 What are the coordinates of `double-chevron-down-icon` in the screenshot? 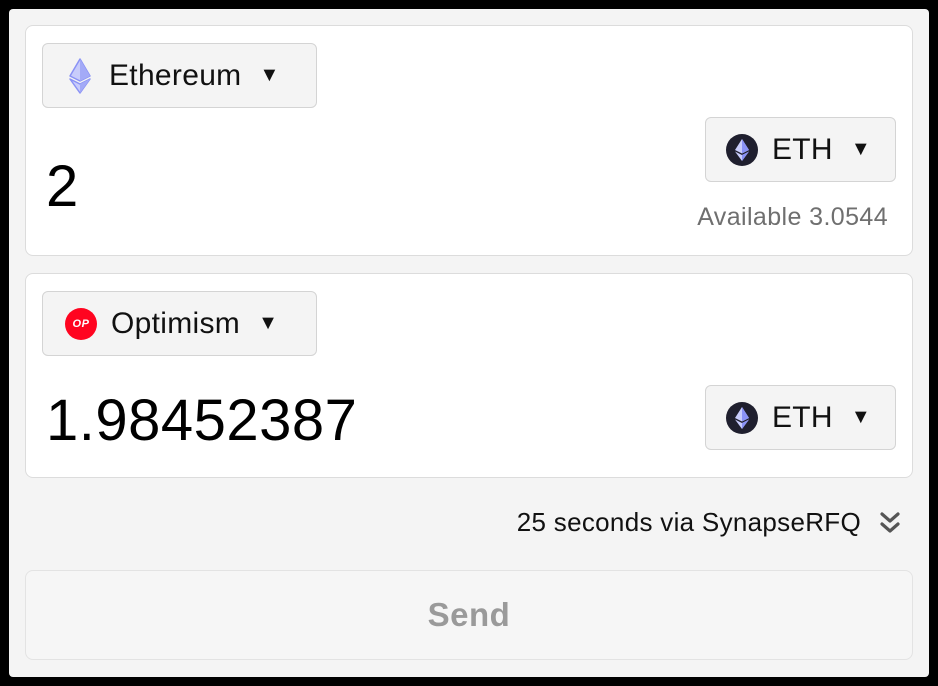 It's located at (890, 522).